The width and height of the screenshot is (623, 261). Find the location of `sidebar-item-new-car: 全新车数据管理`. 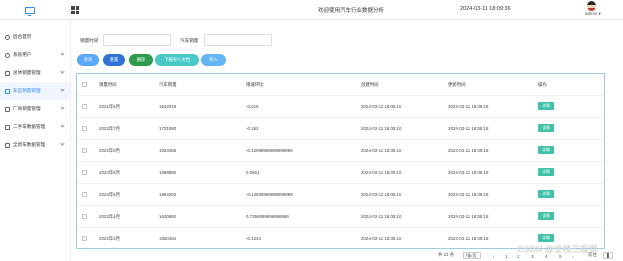

sidebar-item-new-car: 全新车数据管理 is located at coordinates (35, 145).